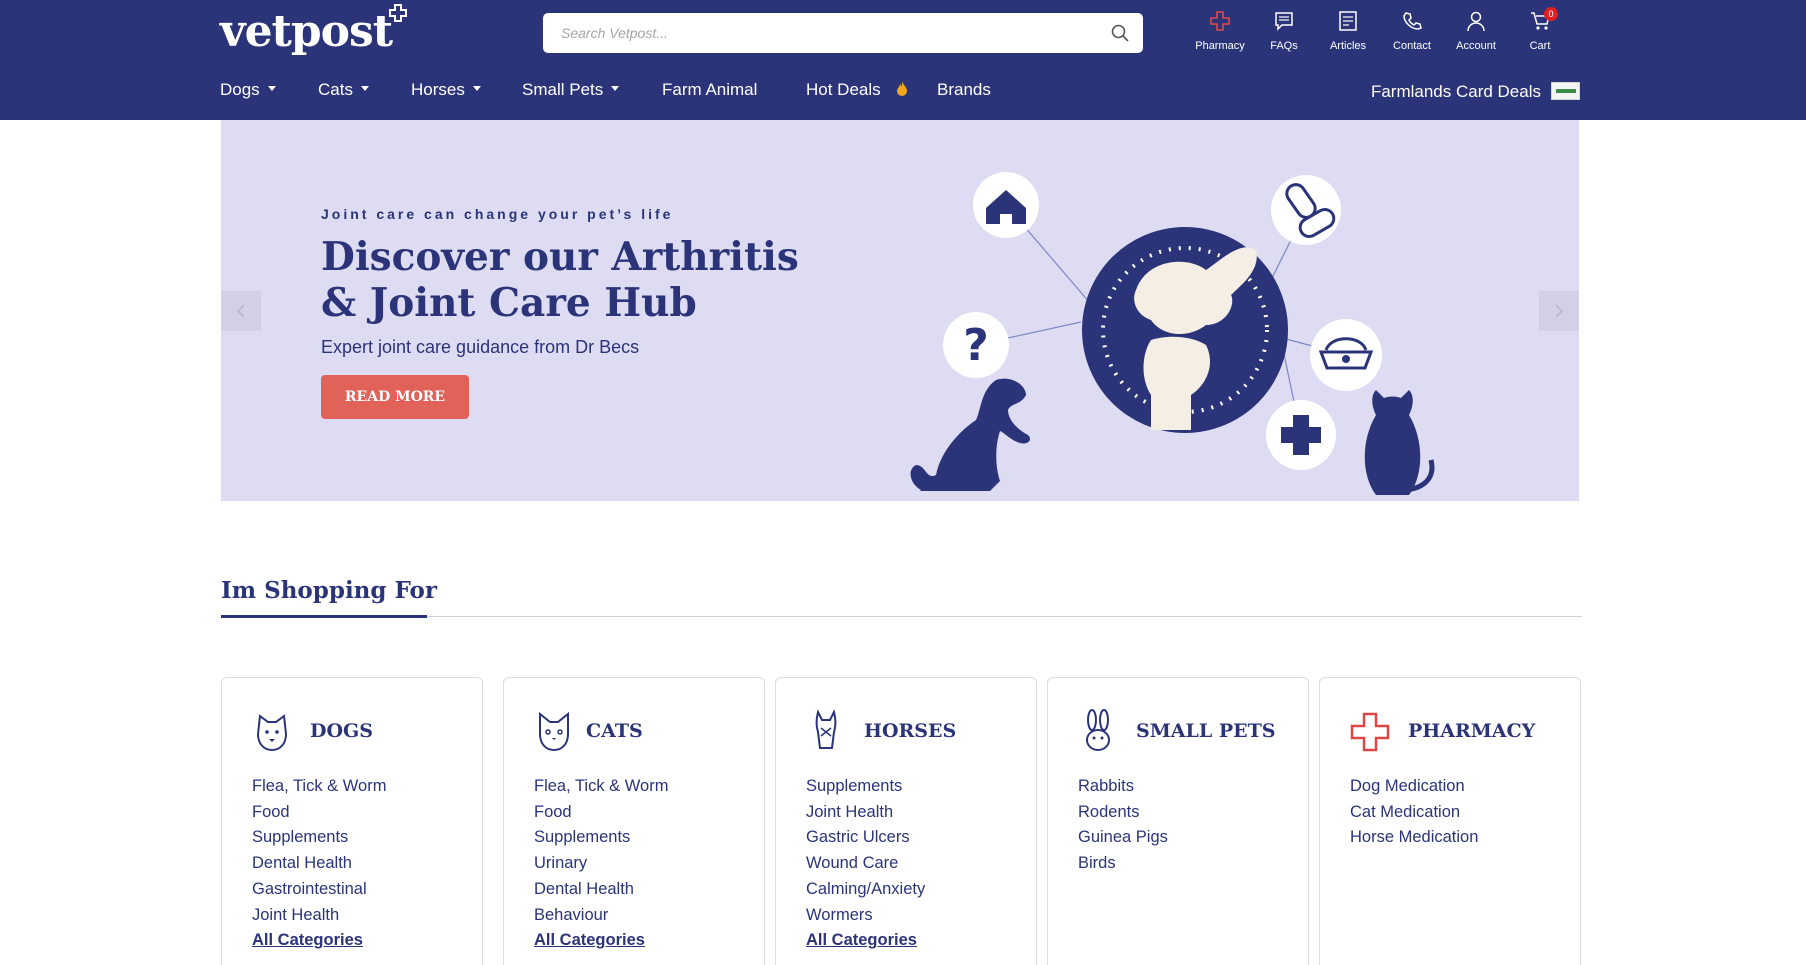 The image size is (1806, 965). Describe the element at coordinates (1301, 435) in the screenshot. I see `medical-cross-icon` at that location.